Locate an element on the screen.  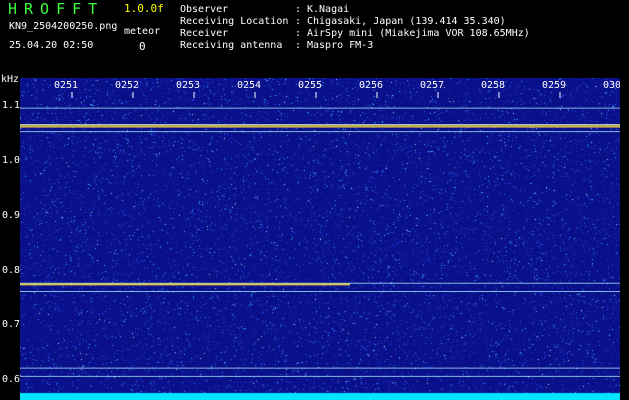
app-brand: HROFFT is located at coordinates (56, 9).